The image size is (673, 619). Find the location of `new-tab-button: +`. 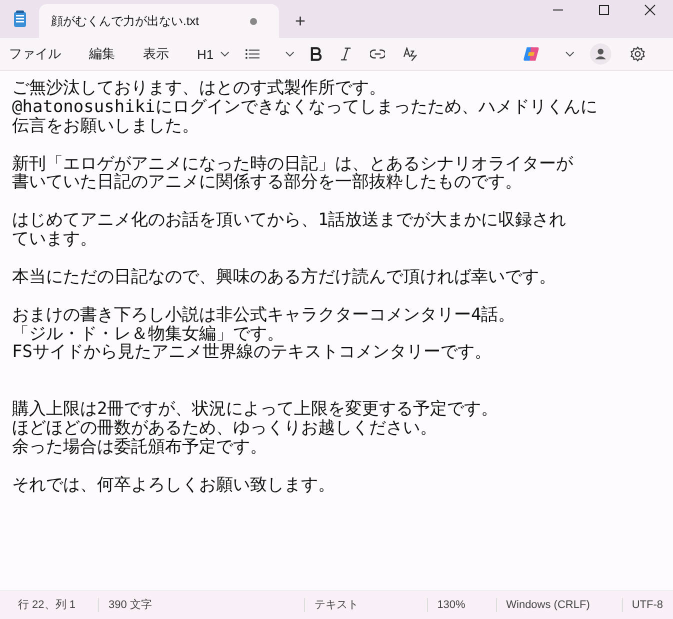

new-tab-button: + is located at coordinates (300, 21).